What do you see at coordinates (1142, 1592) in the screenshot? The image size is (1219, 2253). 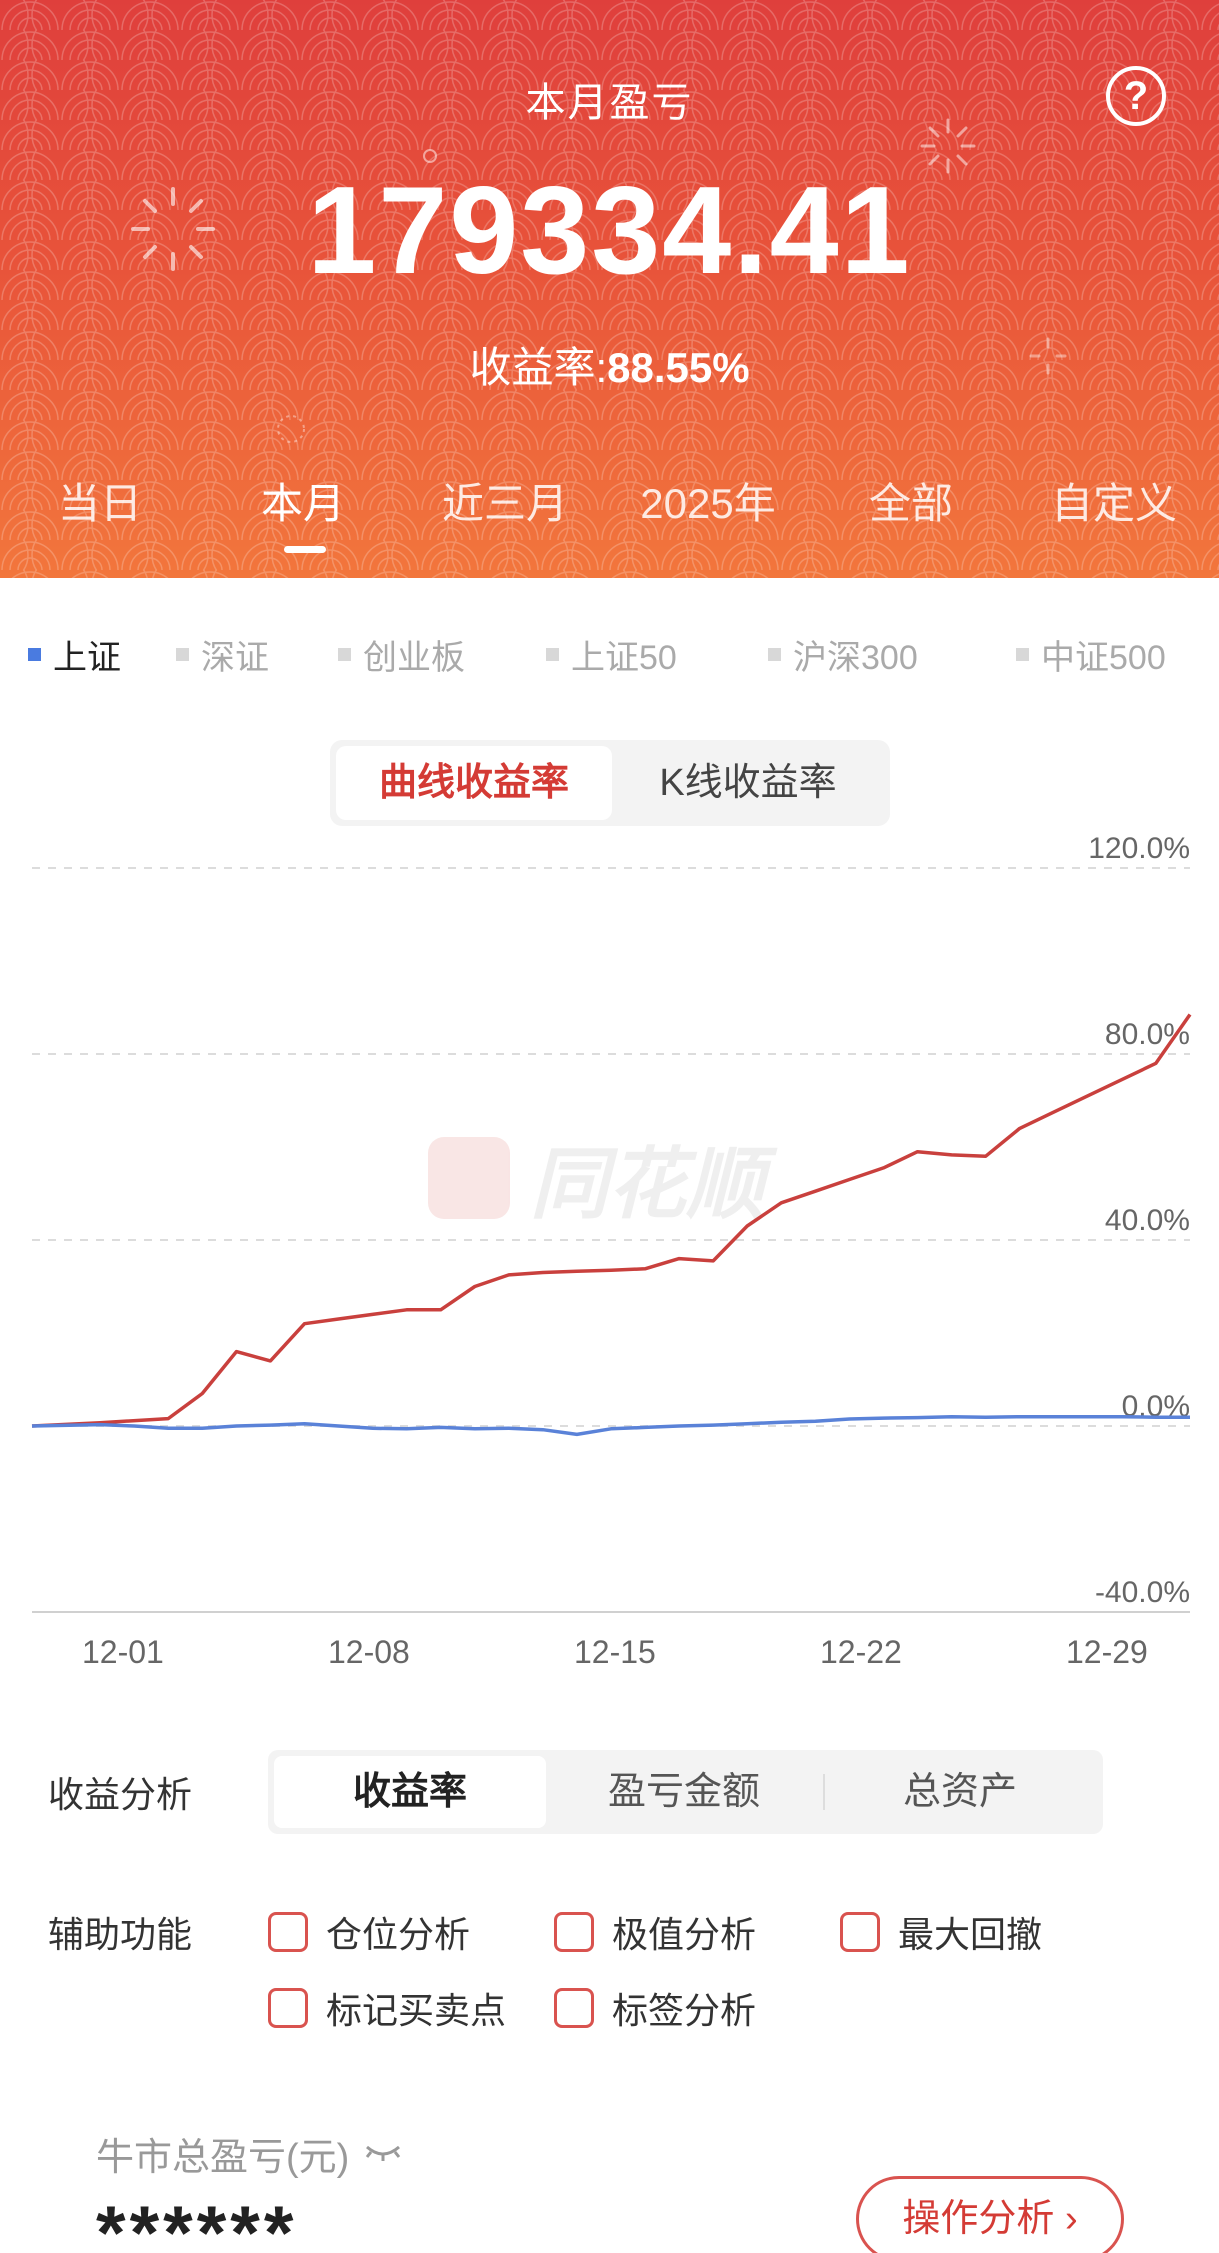 I see `y-tick-label: -40.0%` at bounding box center [1142, 1592].